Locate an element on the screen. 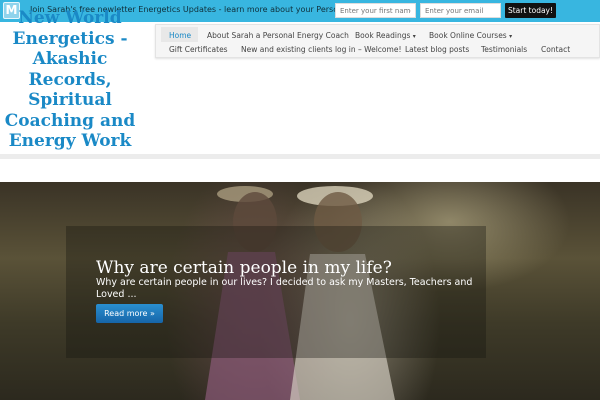 The height and width of the screenshot is (400, 600). start-today-button: Start today! is located at coordinates (530, 10).